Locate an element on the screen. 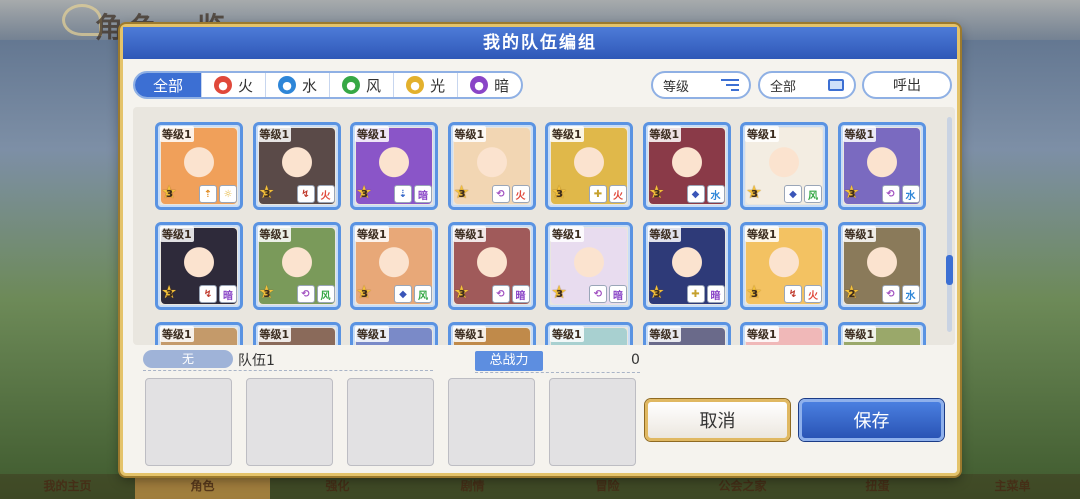 This screenshot has height=499, width=1080. filter-tab-5: ● 暗 is located at coordinates (489, 85).